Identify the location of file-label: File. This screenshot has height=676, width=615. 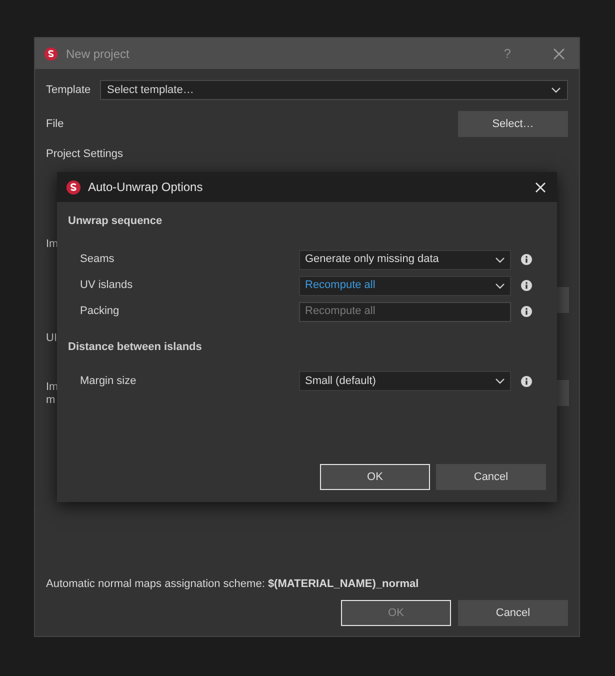
(55, 124).